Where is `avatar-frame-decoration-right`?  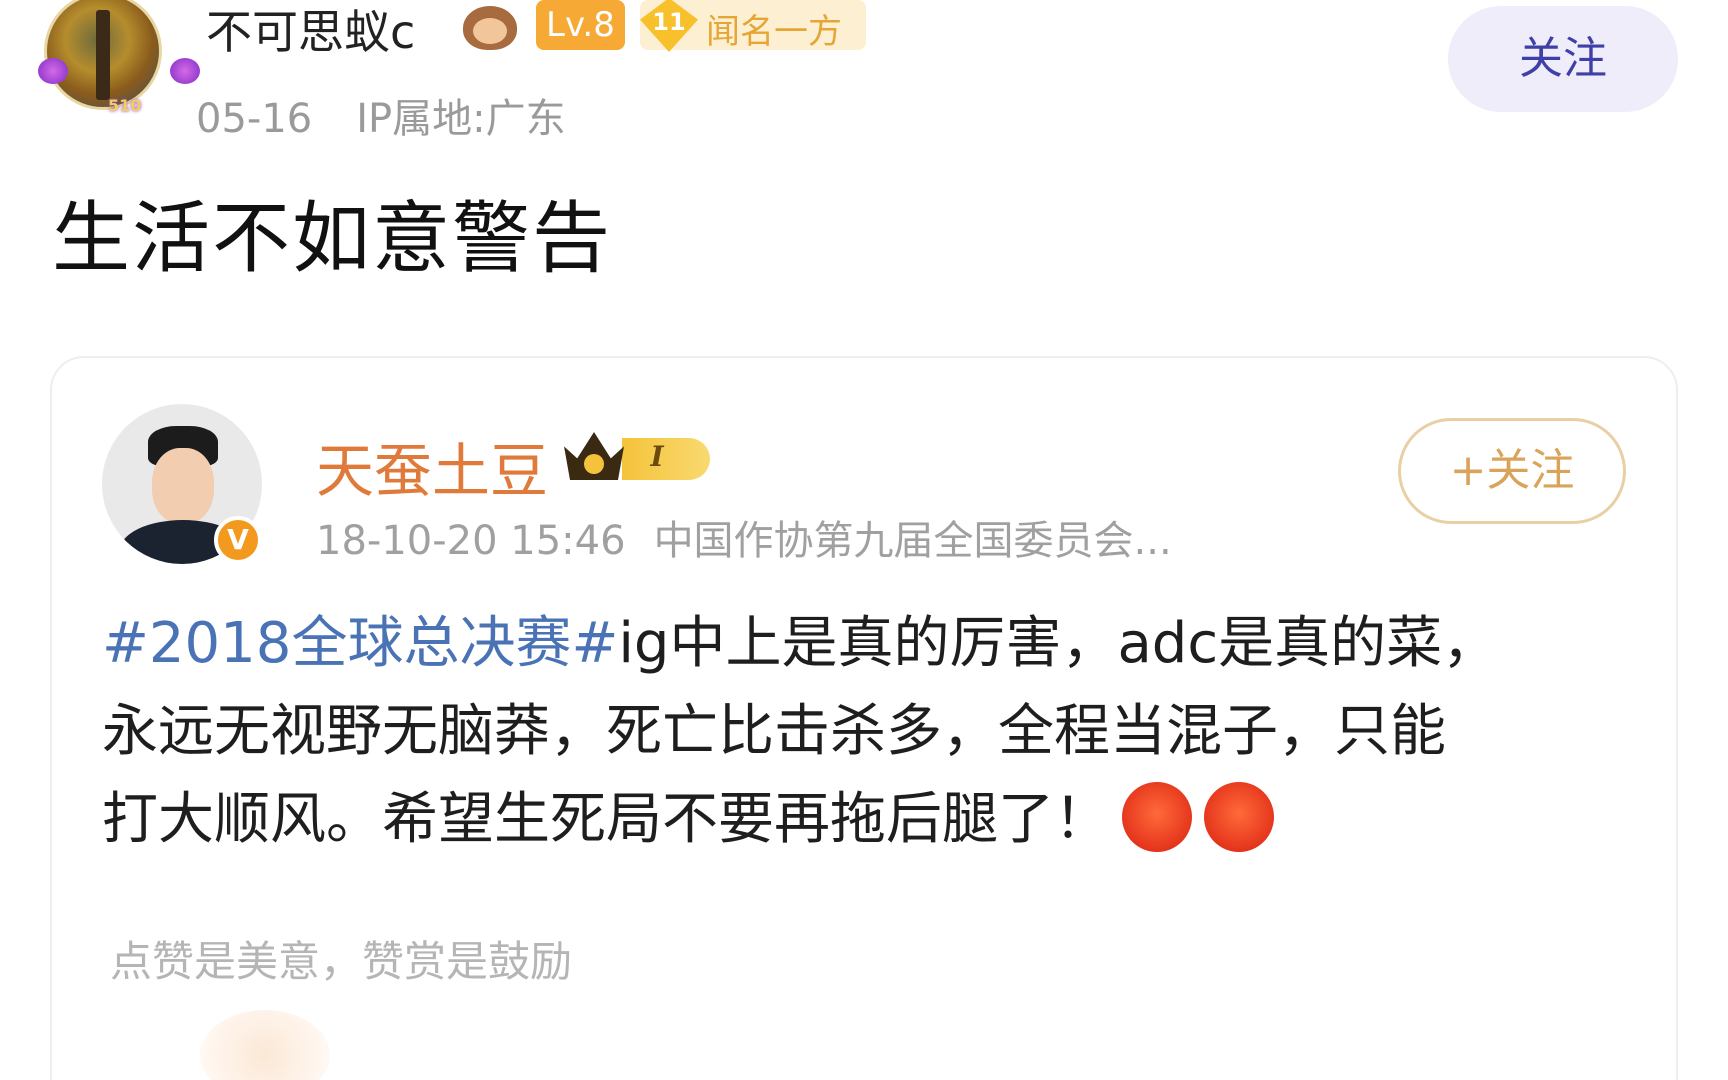 avatar-frame-decoration-right is located at coordinates (185, 71).